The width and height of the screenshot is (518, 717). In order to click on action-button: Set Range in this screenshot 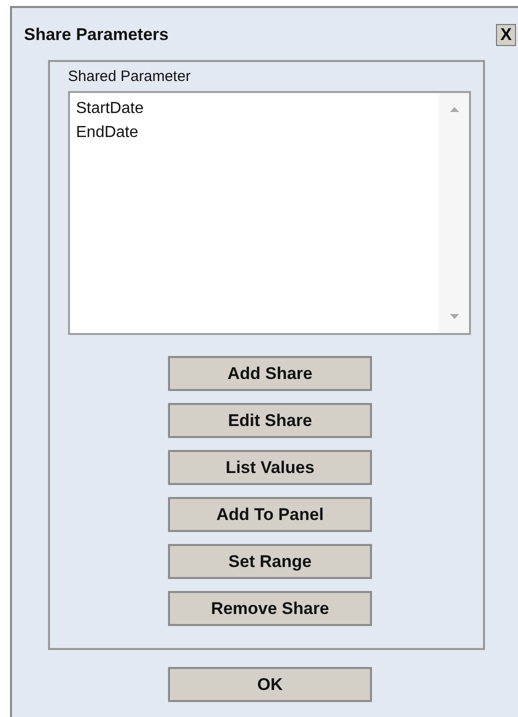, I will do `click(270, 561)`.